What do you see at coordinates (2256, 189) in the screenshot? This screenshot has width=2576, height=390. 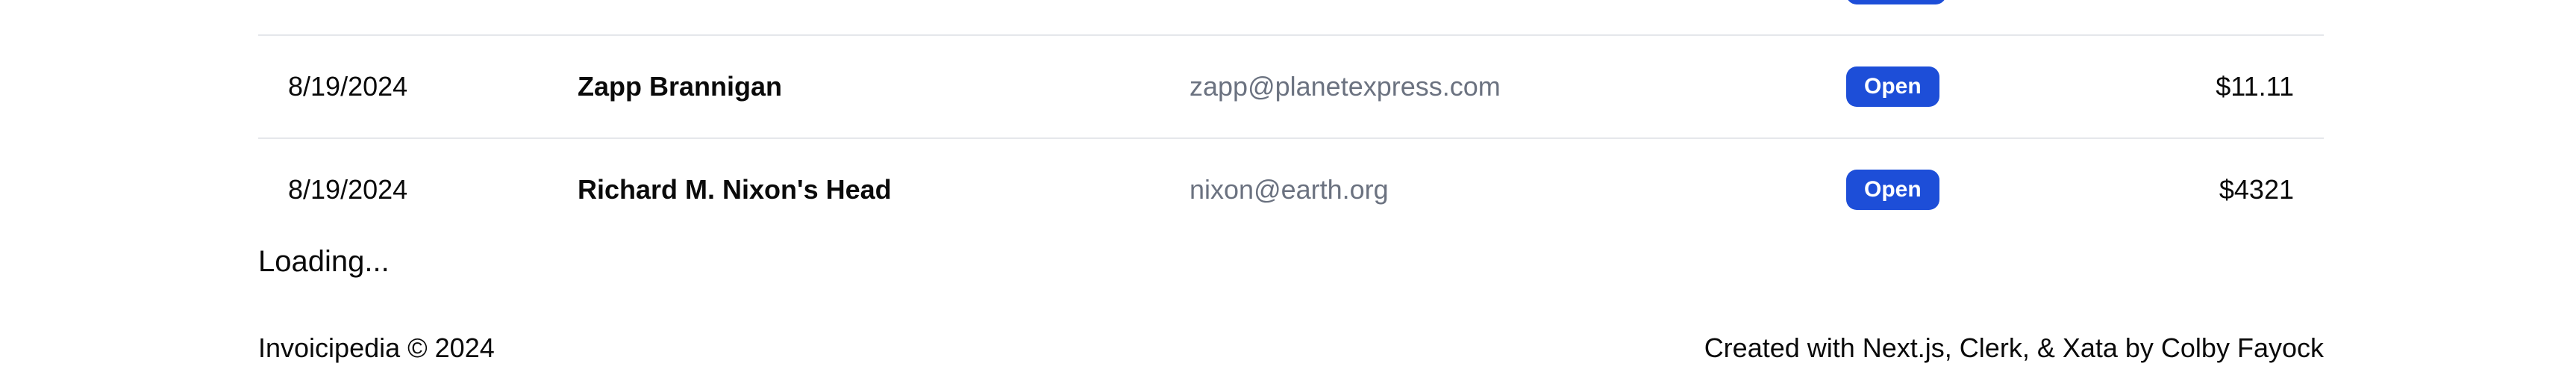 I see `invoice-amount: $4321` at bounding box center [2256, 189].